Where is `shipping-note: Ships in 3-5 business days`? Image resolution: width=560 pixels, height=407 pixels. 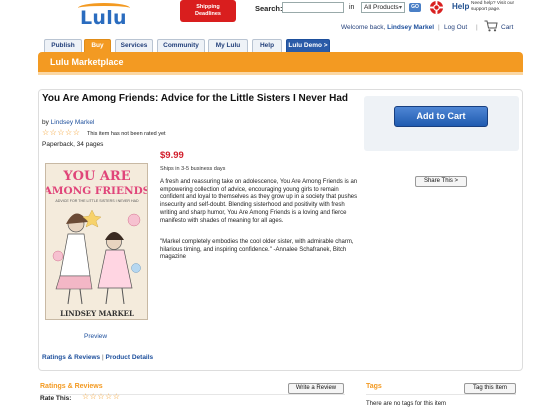
shipping-note: Ships in 3-5 business days is located at coordinates (193, 169).